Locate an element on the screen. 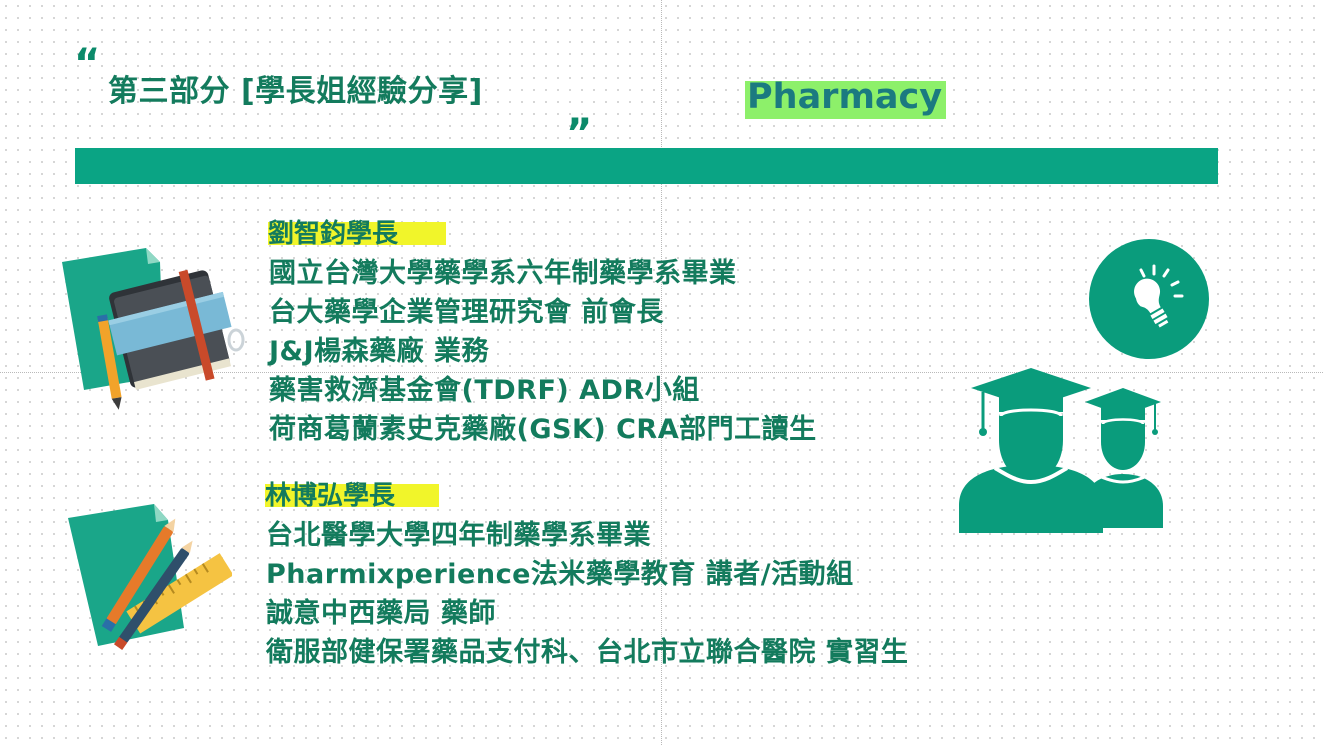 This screenshot has height=745, width=1323. pharmacy-tag: Pharmacy is located at coordinates (845, 98).